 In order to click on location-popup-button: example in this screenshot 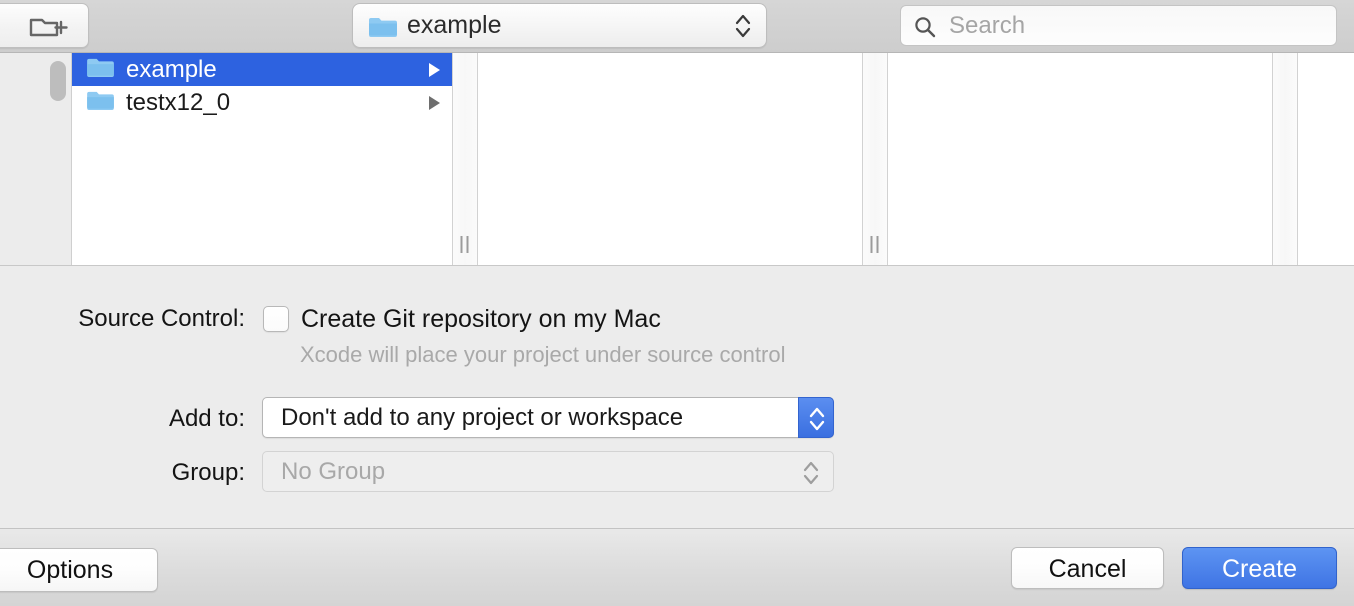, I will do `click(559, 25)`.